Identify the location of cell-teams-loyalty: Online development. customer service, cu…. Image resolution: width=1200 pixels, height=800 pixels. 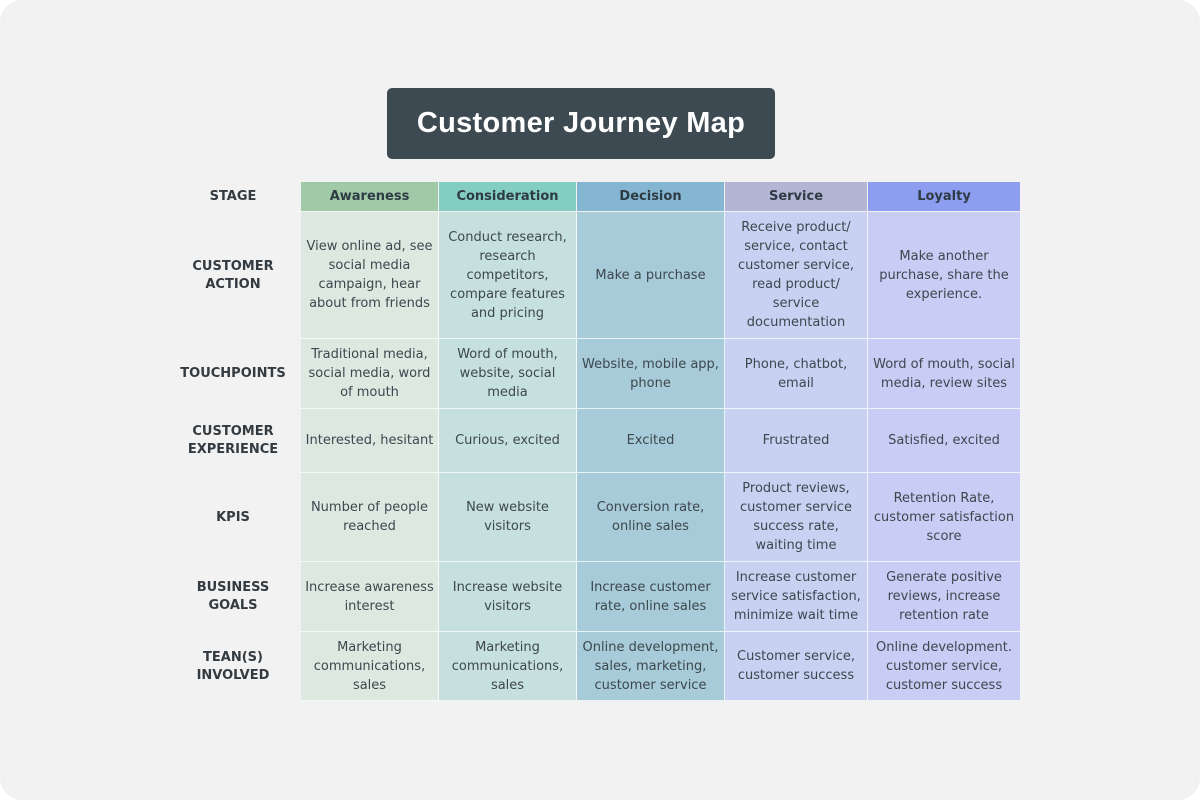
(944, 666).